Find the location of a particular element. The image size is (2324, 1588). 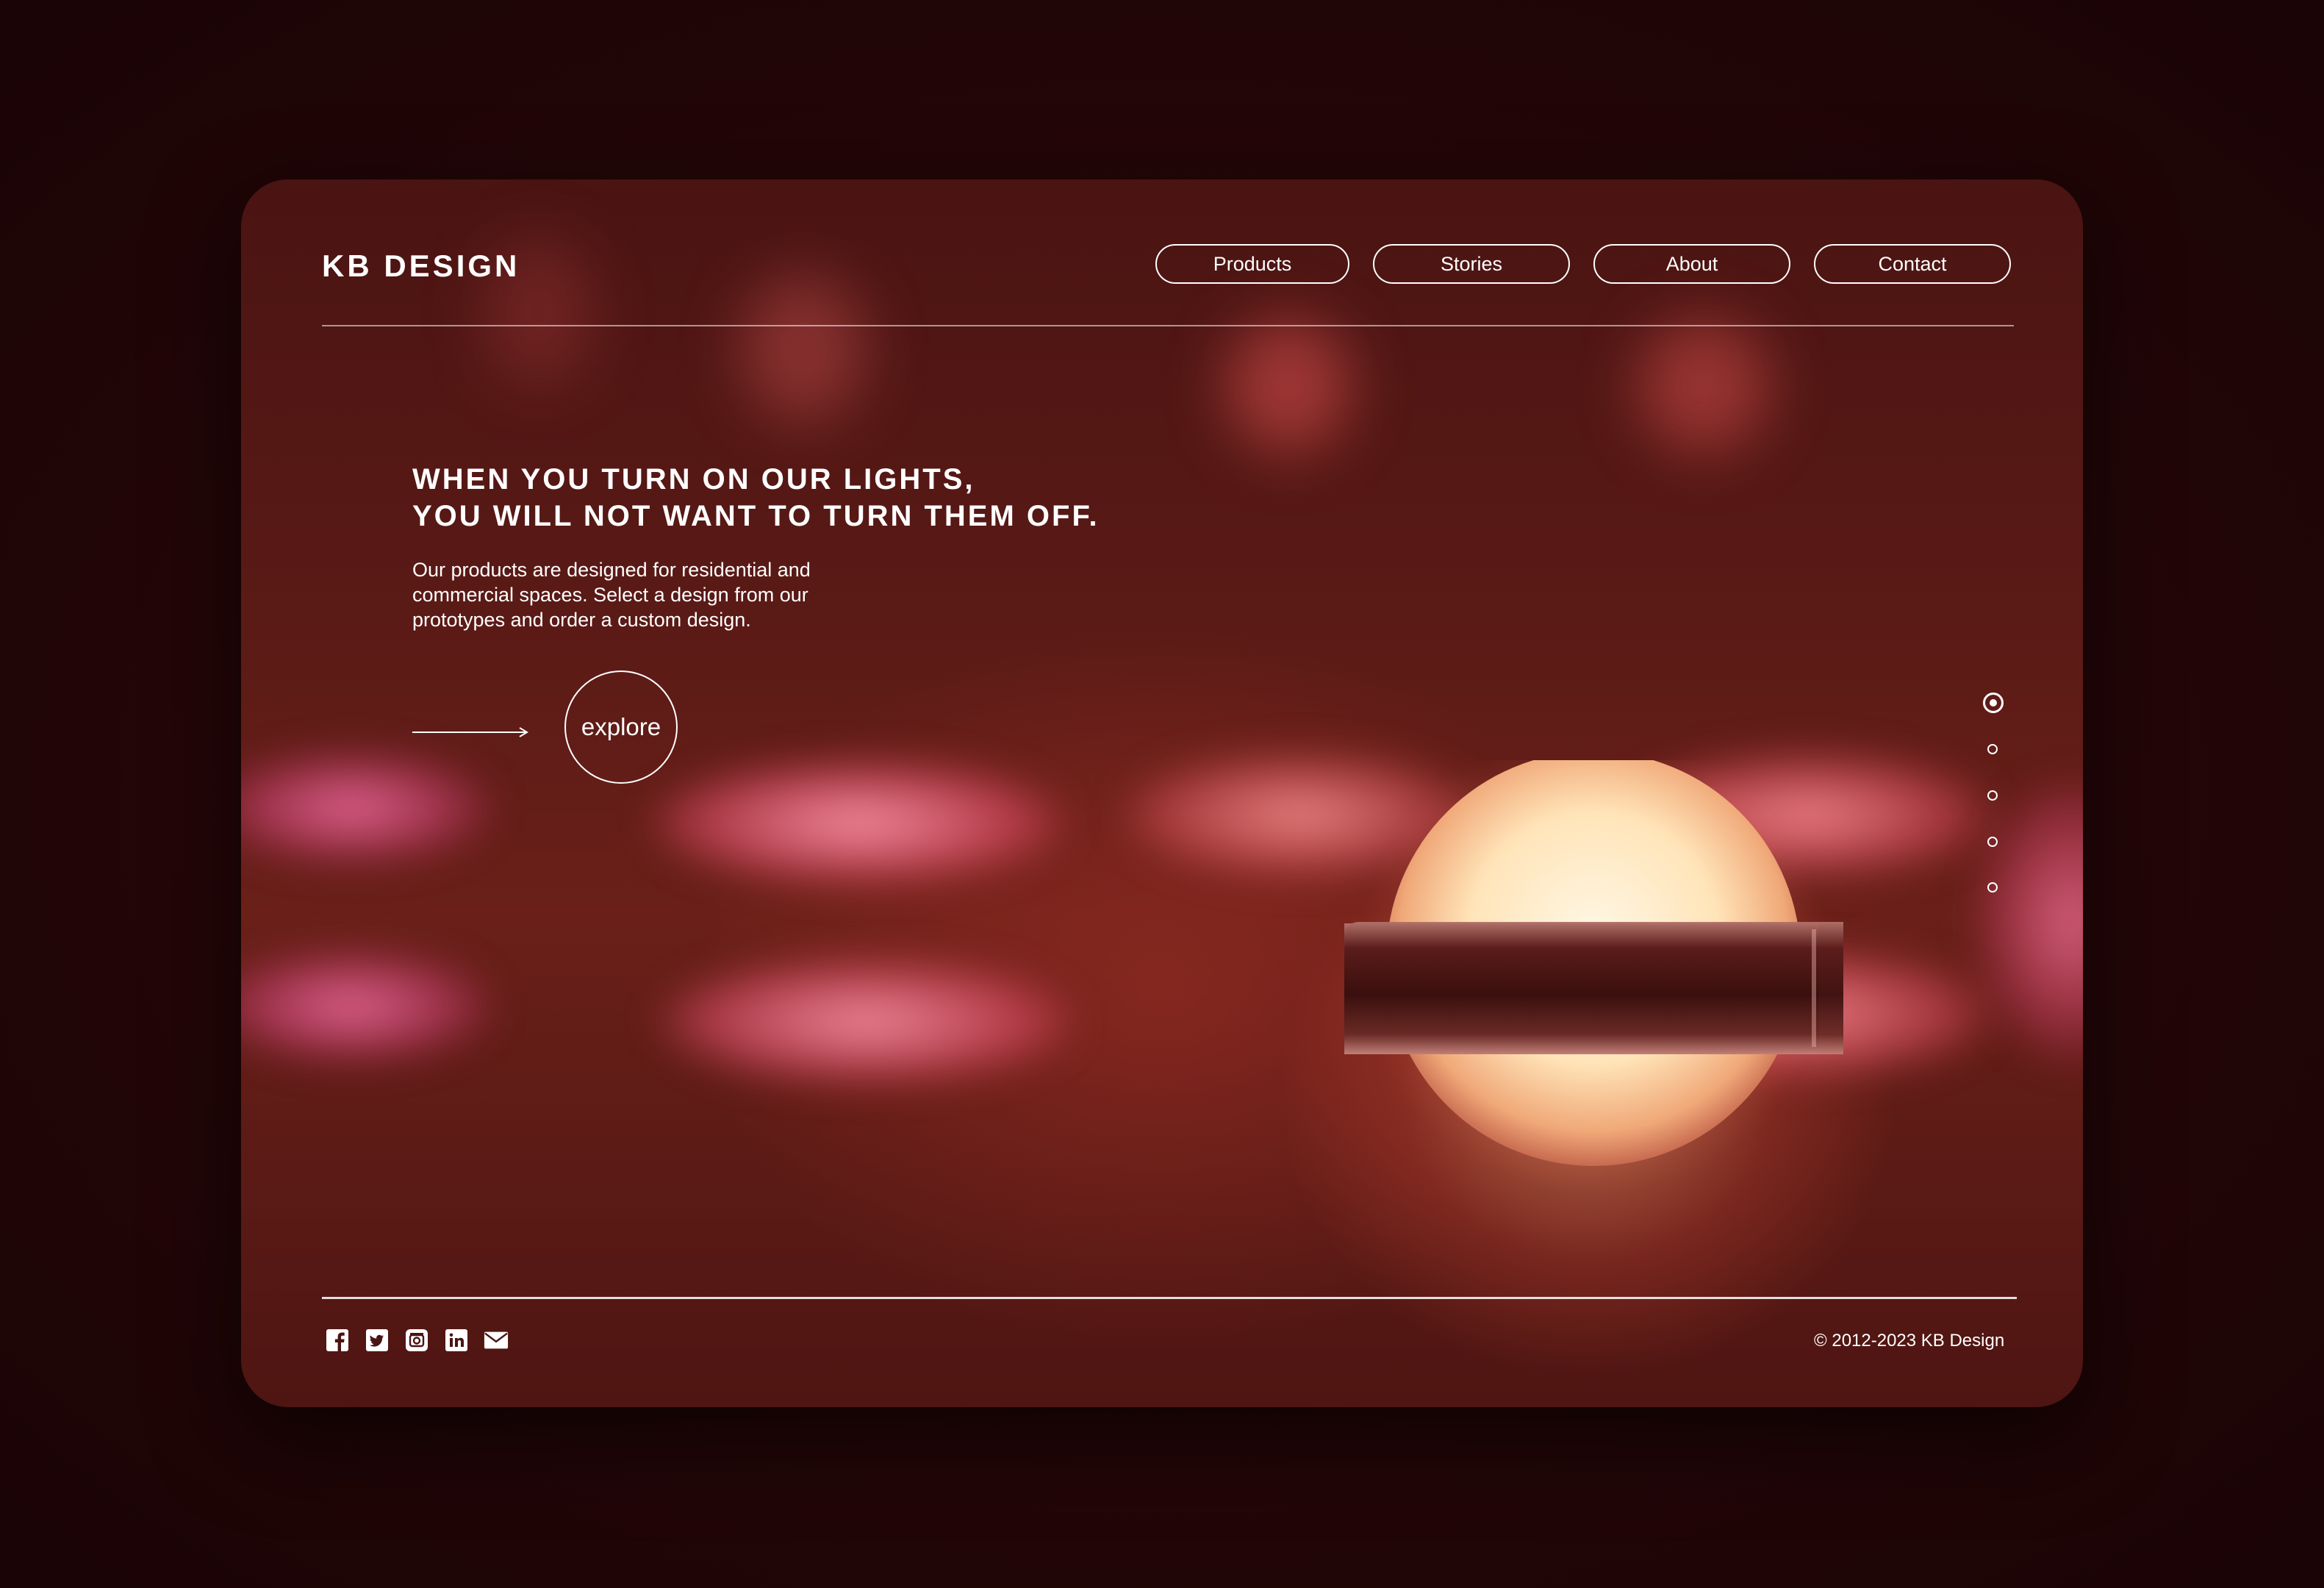

social-links is located at coordinates (417, 1340).